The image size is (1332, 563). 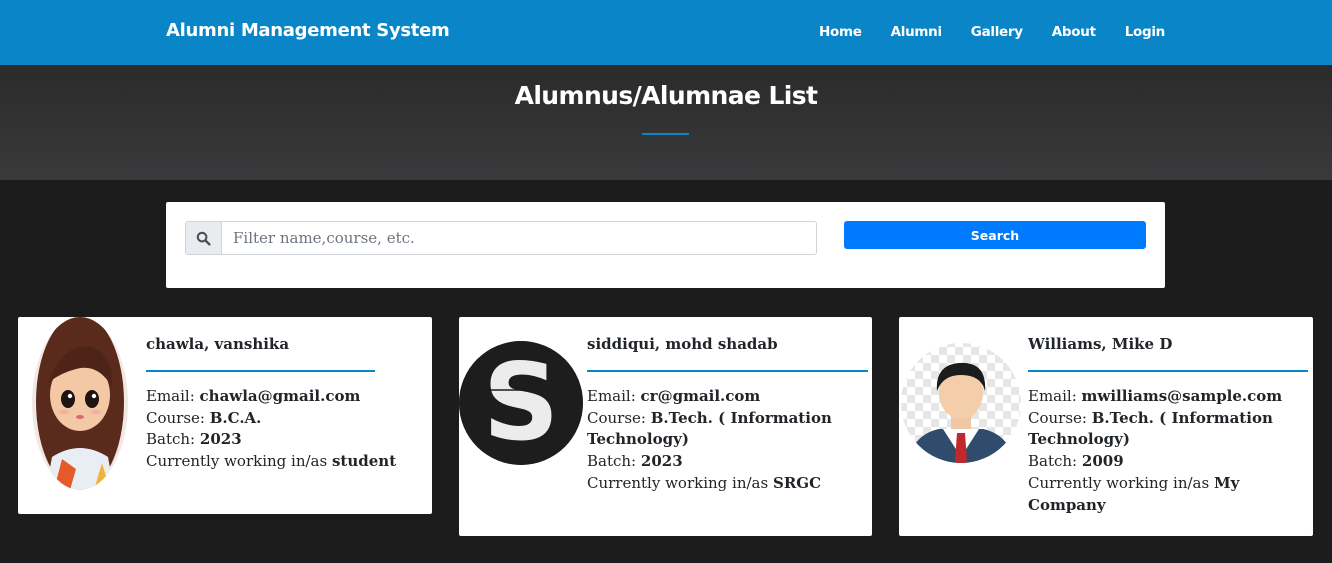 What do you see at coordinates (1074, 32) in the screenshot?
I see `nav-link-about: About` at bounding box center [1074, 32].